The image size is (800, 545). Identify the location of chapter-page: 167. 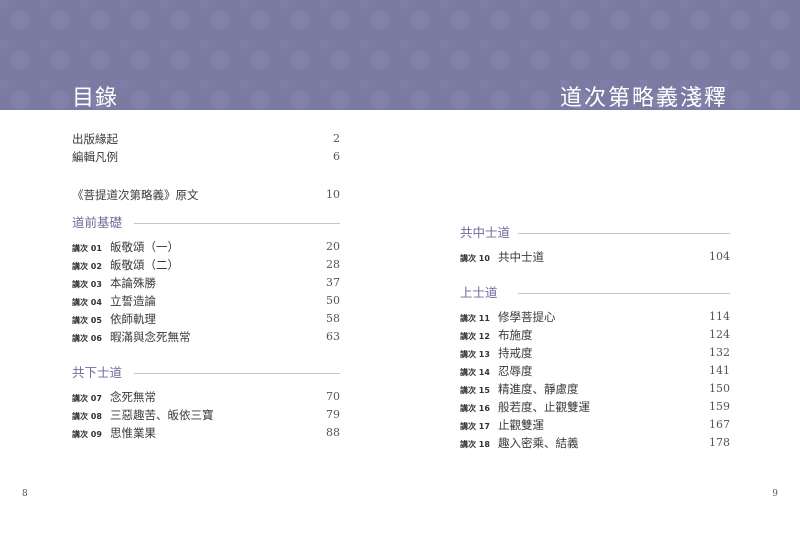
(719, 424).